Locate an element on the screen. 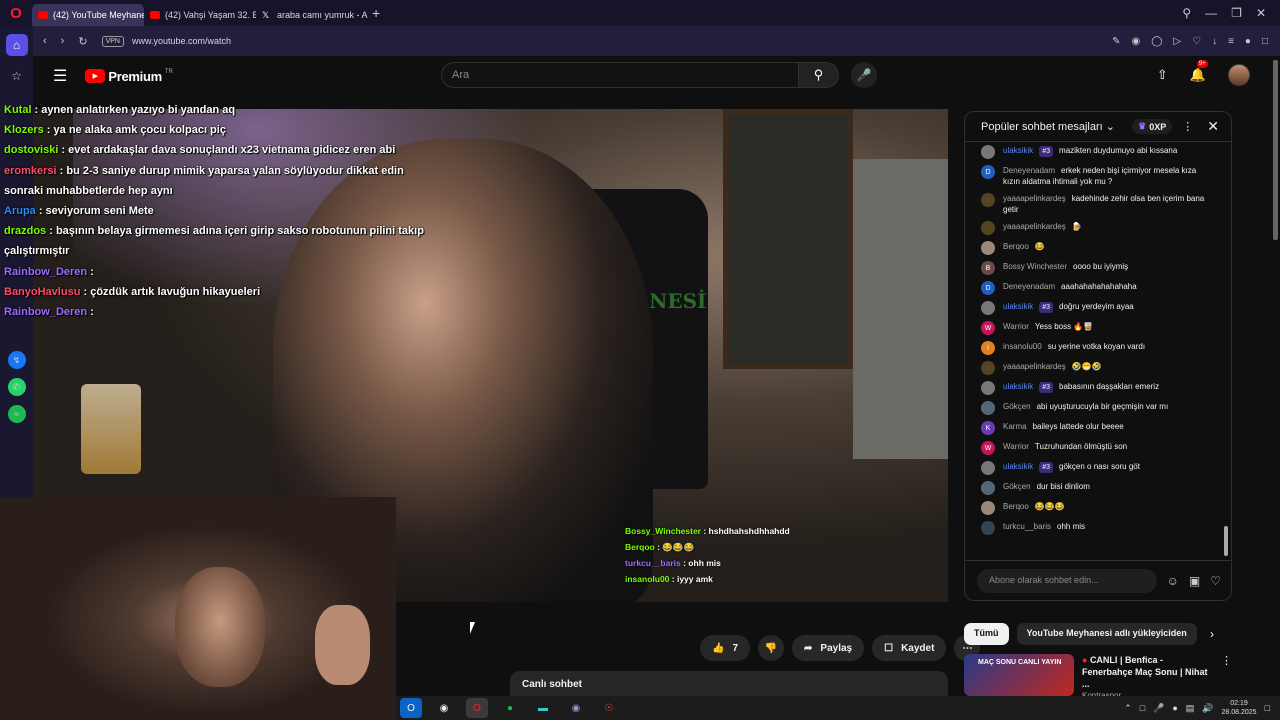  download-icon: ↓ is located at coordinates (1214, 41).